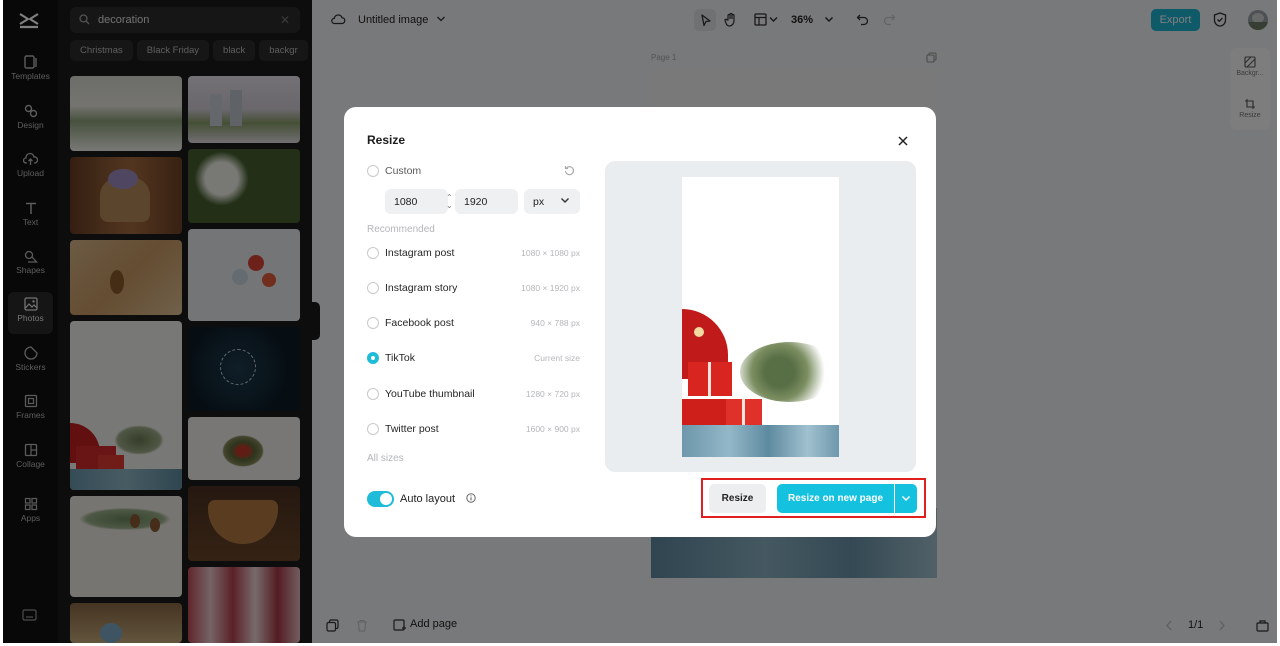 This screenshot has height=646, width=1280. I want to click on preview-image, so click(760, 317).